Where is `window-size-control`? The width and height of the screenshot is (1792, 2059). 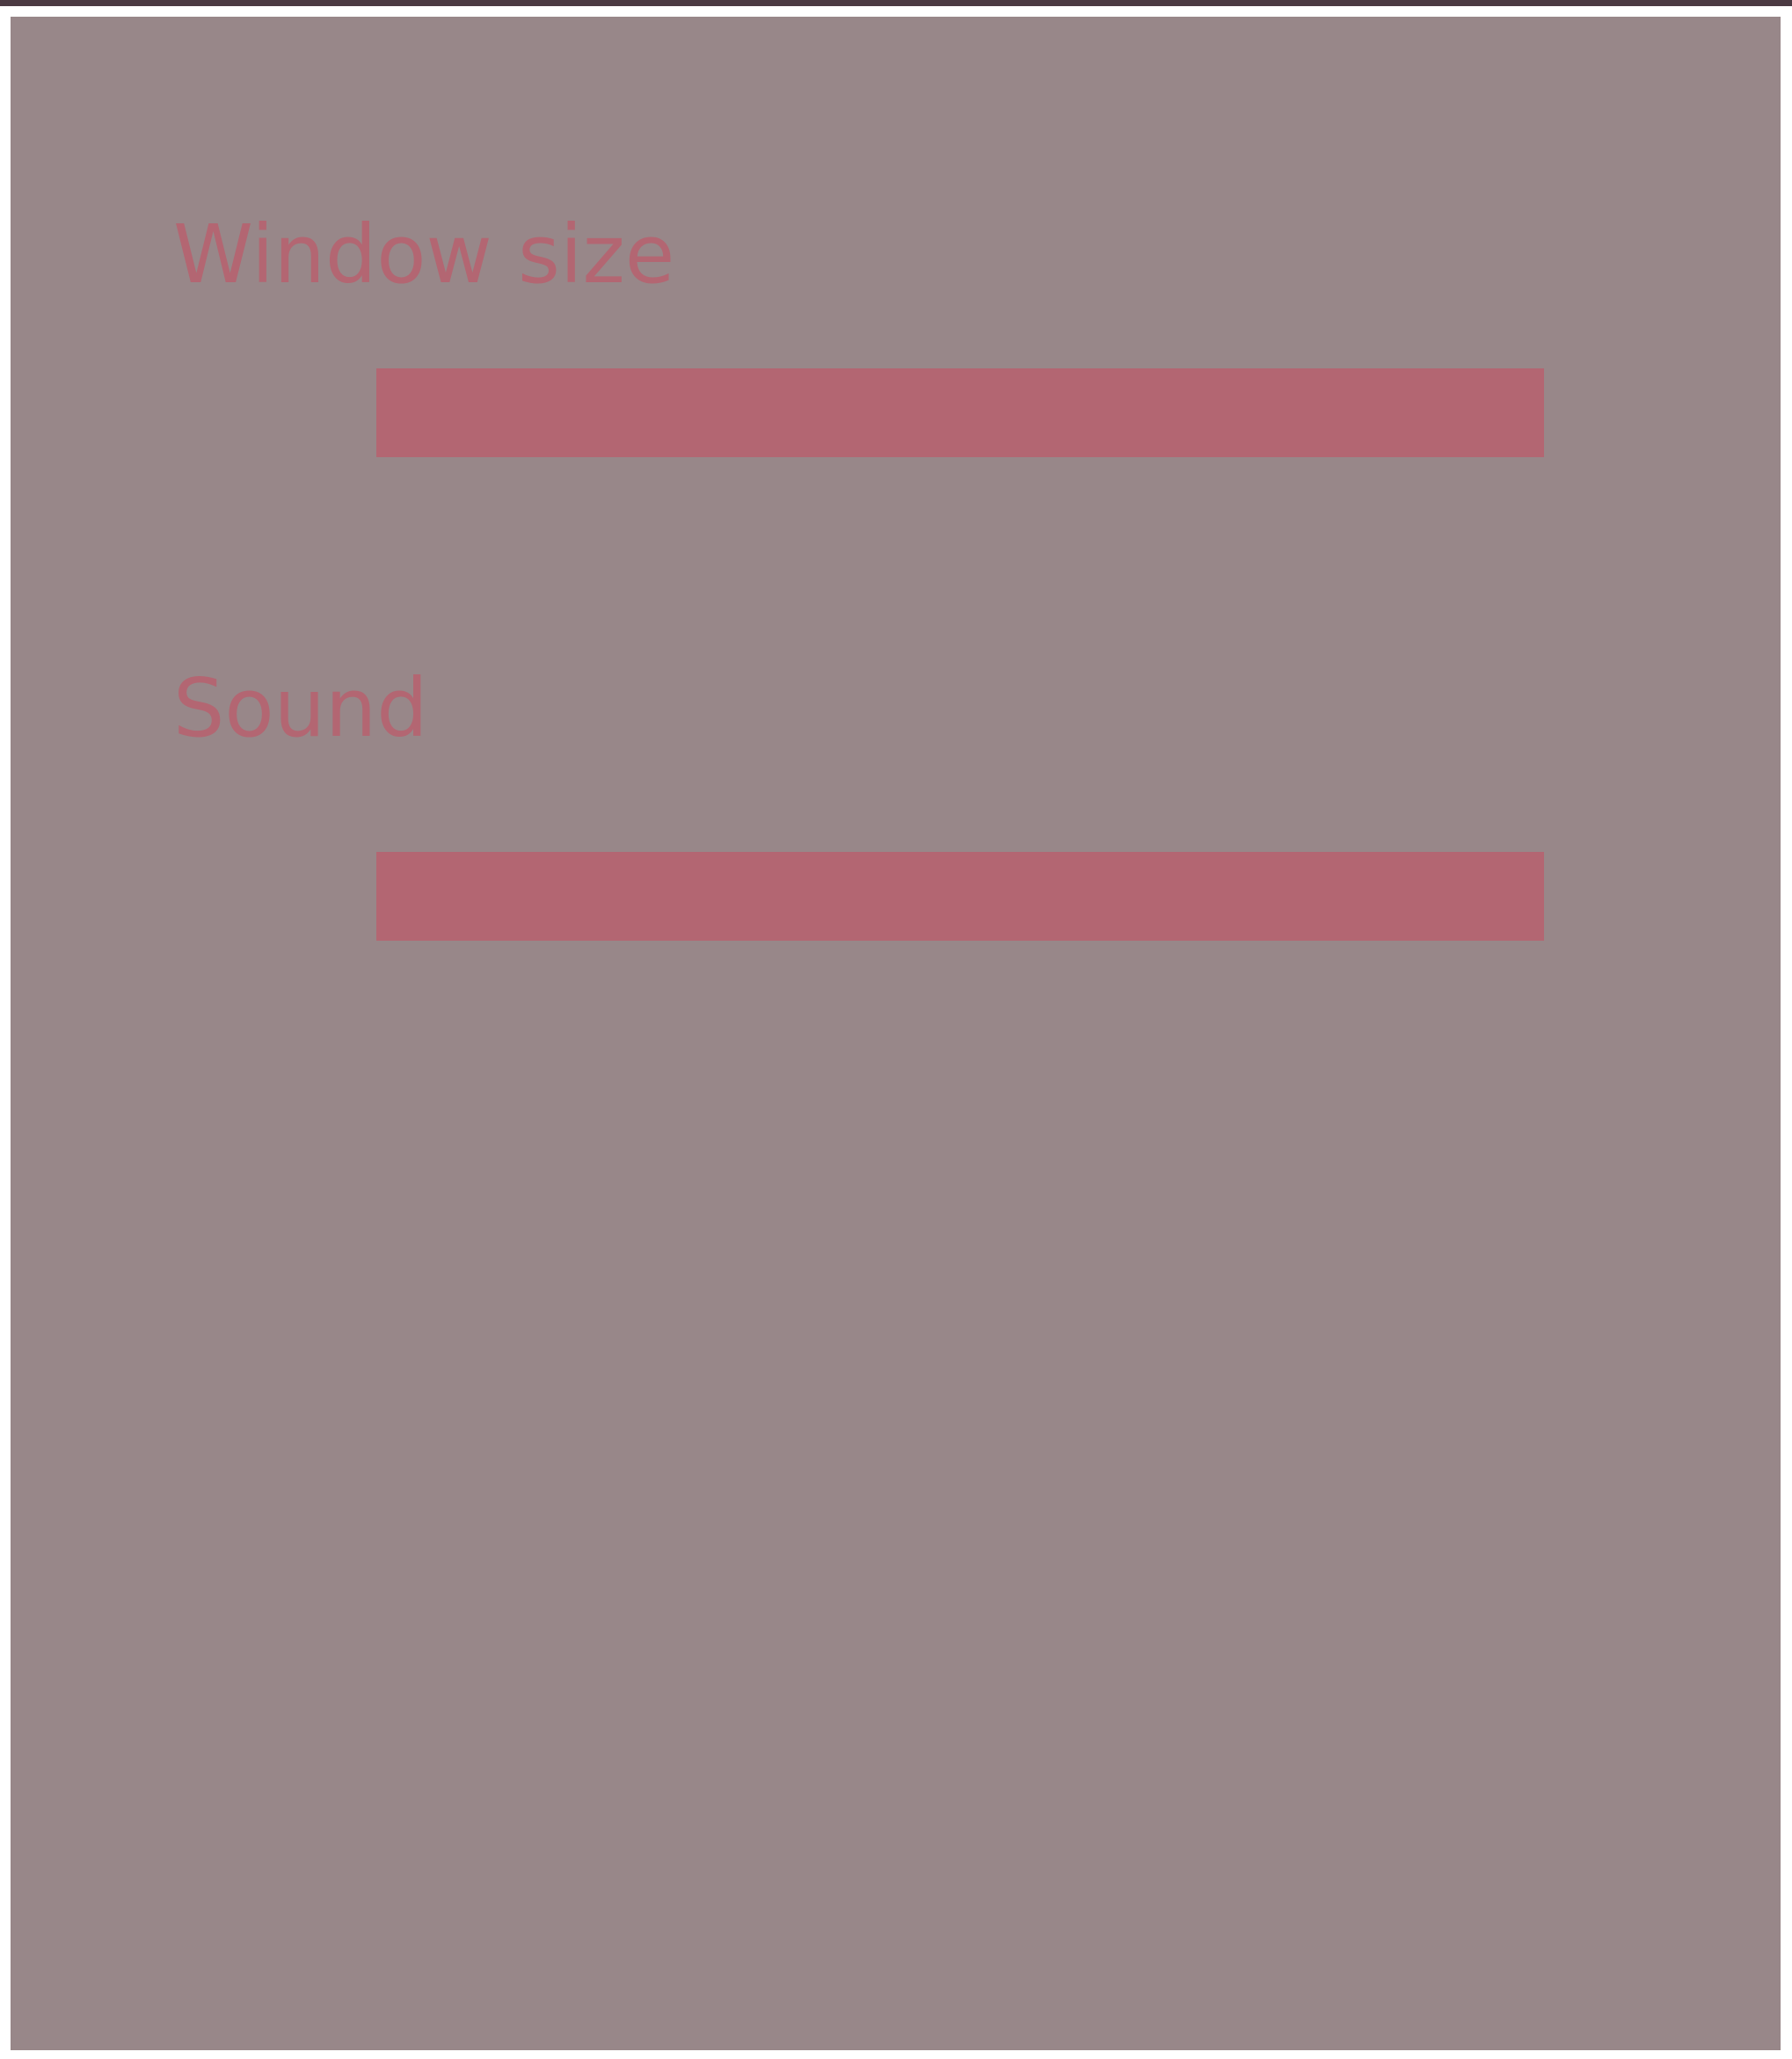
window-size-control is located at coordinates (960, 412).